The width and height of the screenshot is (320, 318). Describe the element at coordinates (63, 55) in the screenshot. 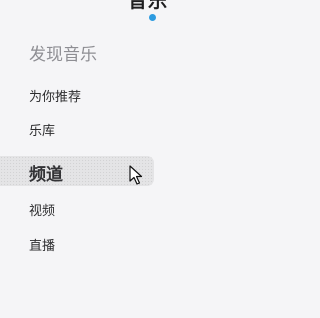

I see `section-title-discover-music: 发现音乐` at that location.